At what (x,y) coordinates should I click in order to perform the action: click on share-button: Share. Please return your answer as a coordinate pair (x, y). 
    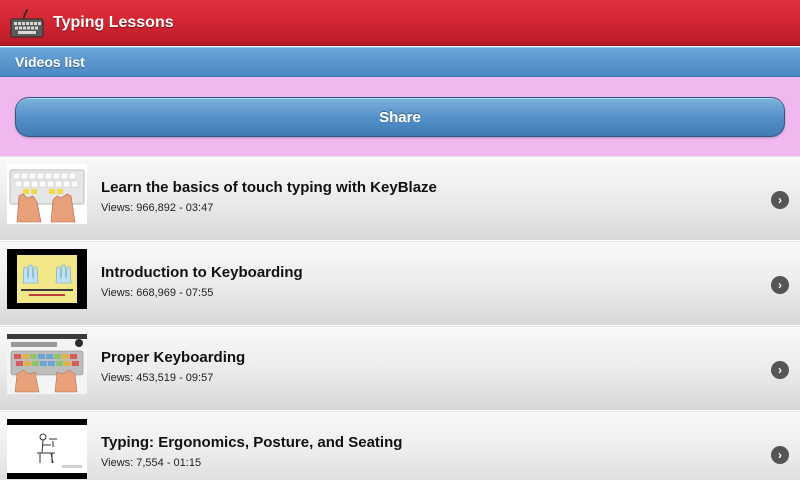
    Looking at the image, I should click on (400, 117).